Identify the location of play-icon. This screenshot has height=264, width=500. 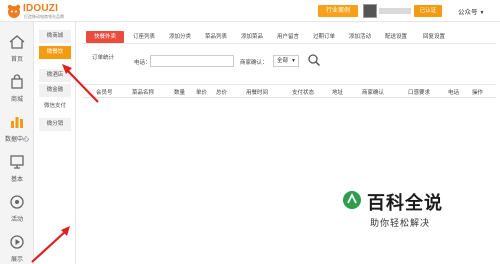
(17, 242).